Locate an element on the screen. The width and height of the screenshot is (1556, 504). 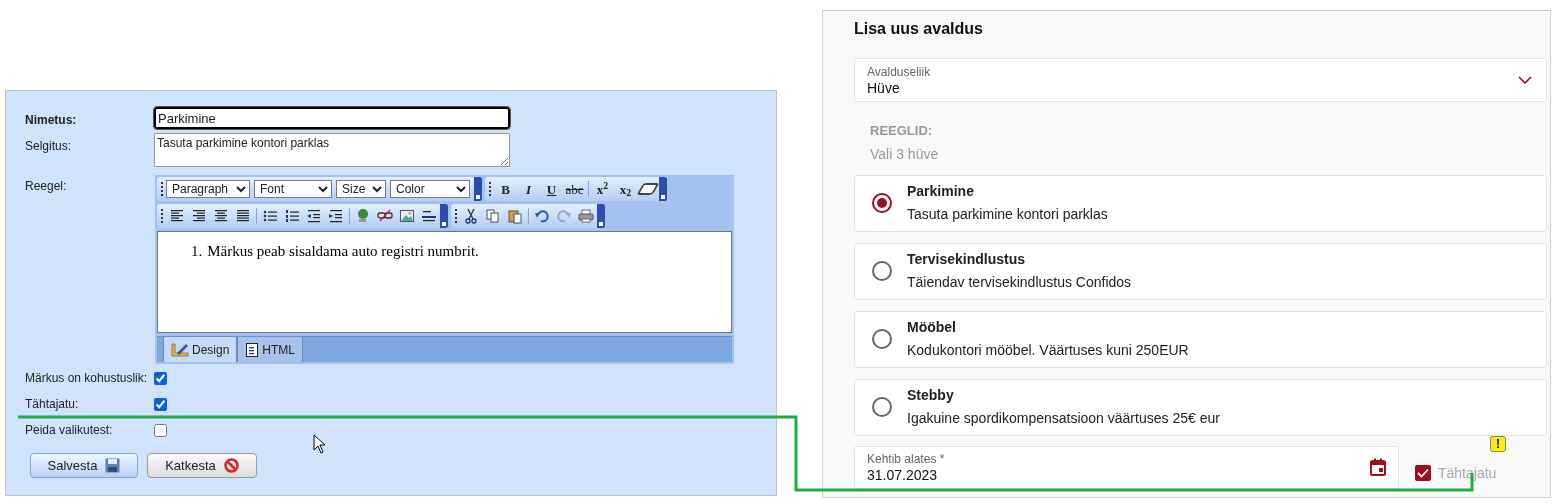
editor-mode-tab: Design is located at coordinates (200, 349).